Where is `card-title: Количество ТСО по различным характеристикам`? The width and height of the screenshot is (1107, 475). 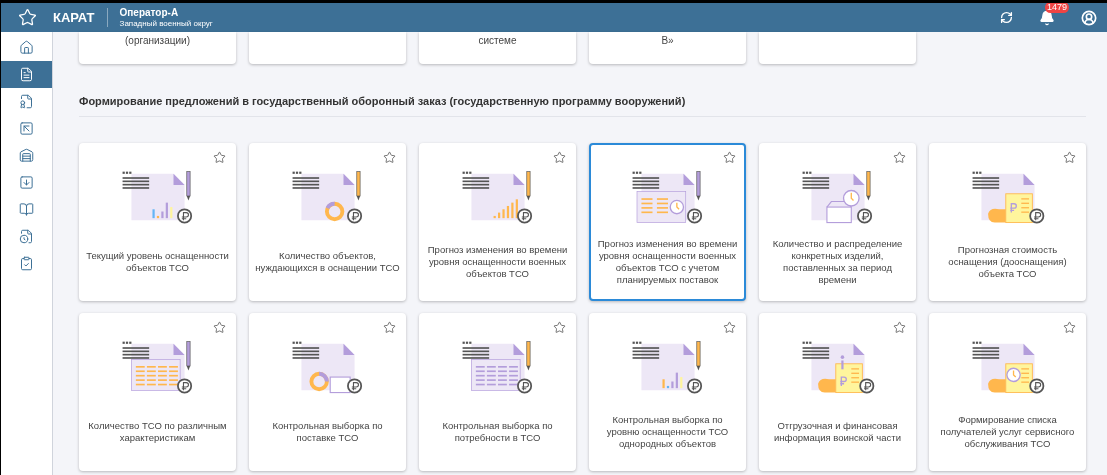 card-title: Количество ТСО по различным характеристикам is located at coordinates (157, 431).